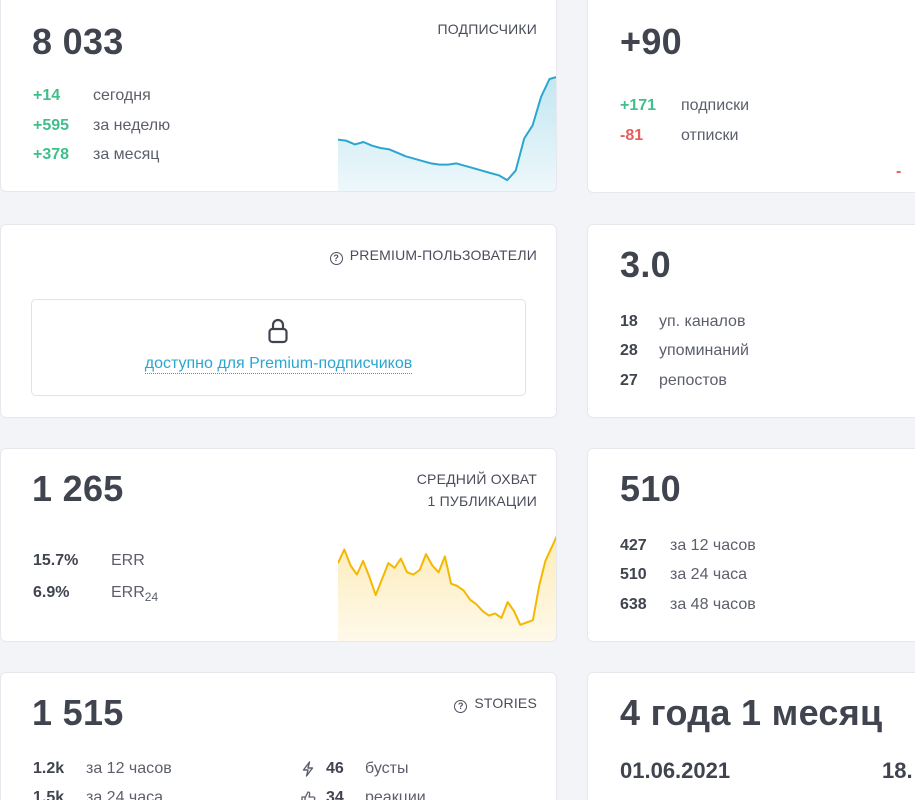 The image size is (915, 800). What do you see at coordinates (49, 794) in the screenshot?
I see `stories-24h-value: 1.5k` at bounding box center [49, 794].